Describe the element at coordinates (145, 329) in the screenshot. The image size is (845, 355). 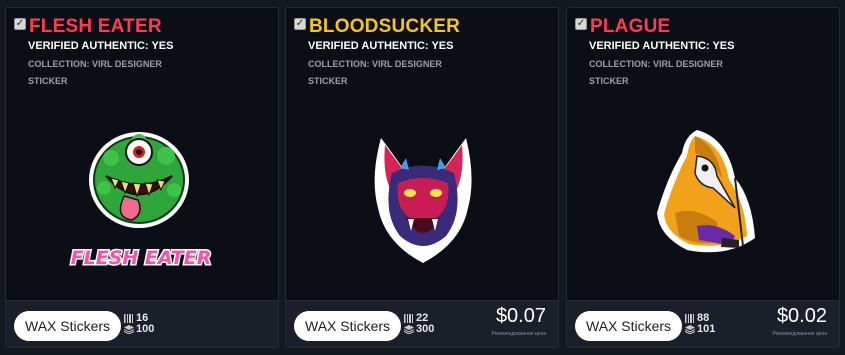
I see `supply-number: 100` at that location.